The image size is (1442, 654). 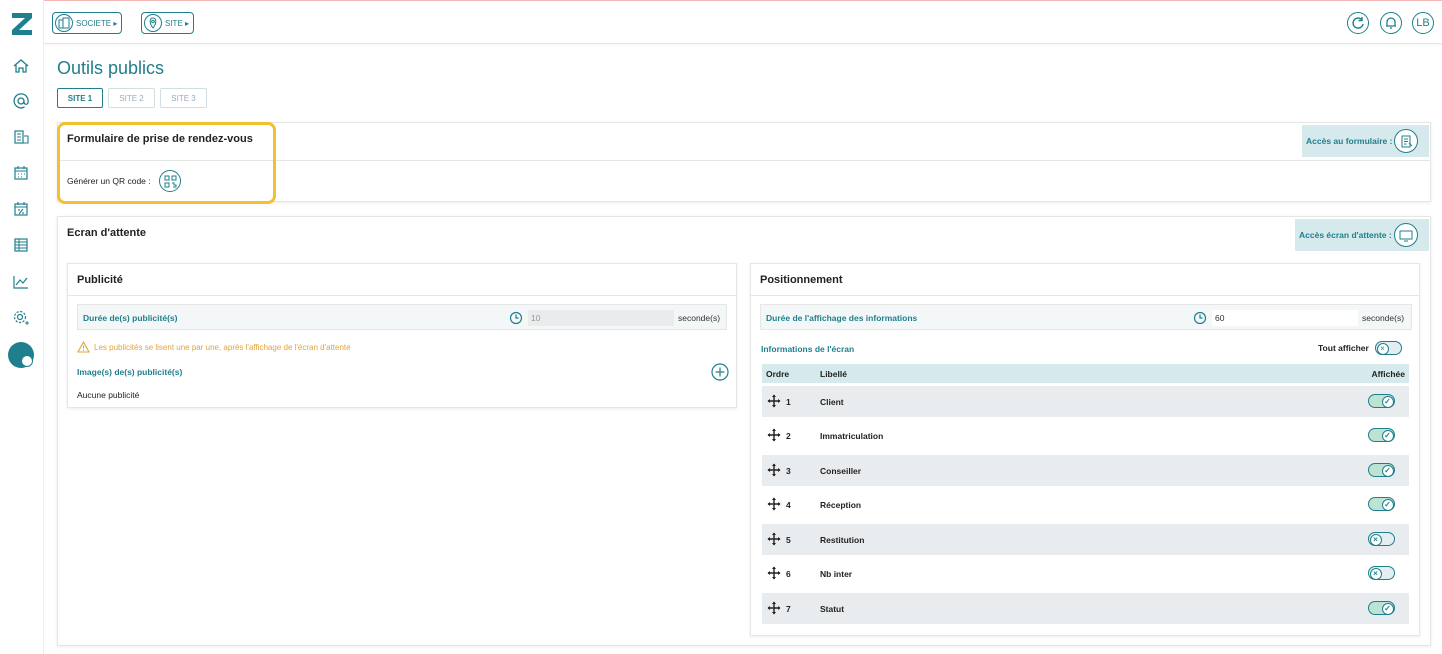 I want to click on calendar-icon, so click(x=21, y=173).